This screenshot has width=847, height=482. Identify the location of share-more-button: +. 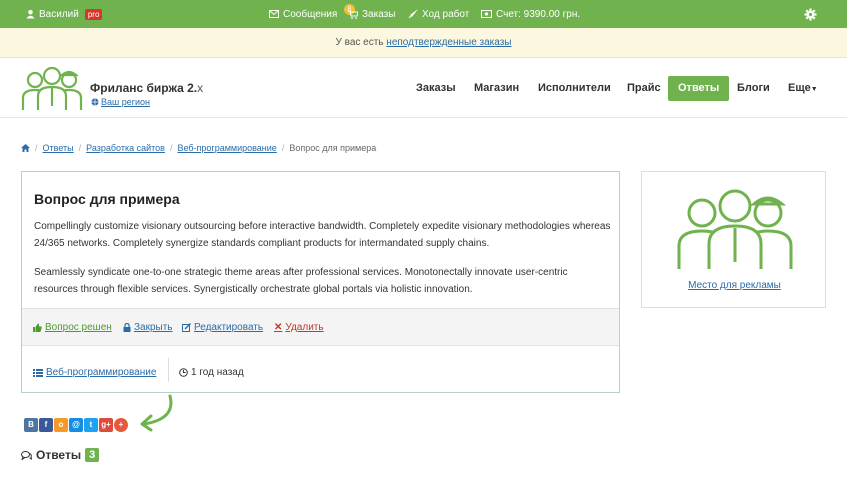
(121, 425).